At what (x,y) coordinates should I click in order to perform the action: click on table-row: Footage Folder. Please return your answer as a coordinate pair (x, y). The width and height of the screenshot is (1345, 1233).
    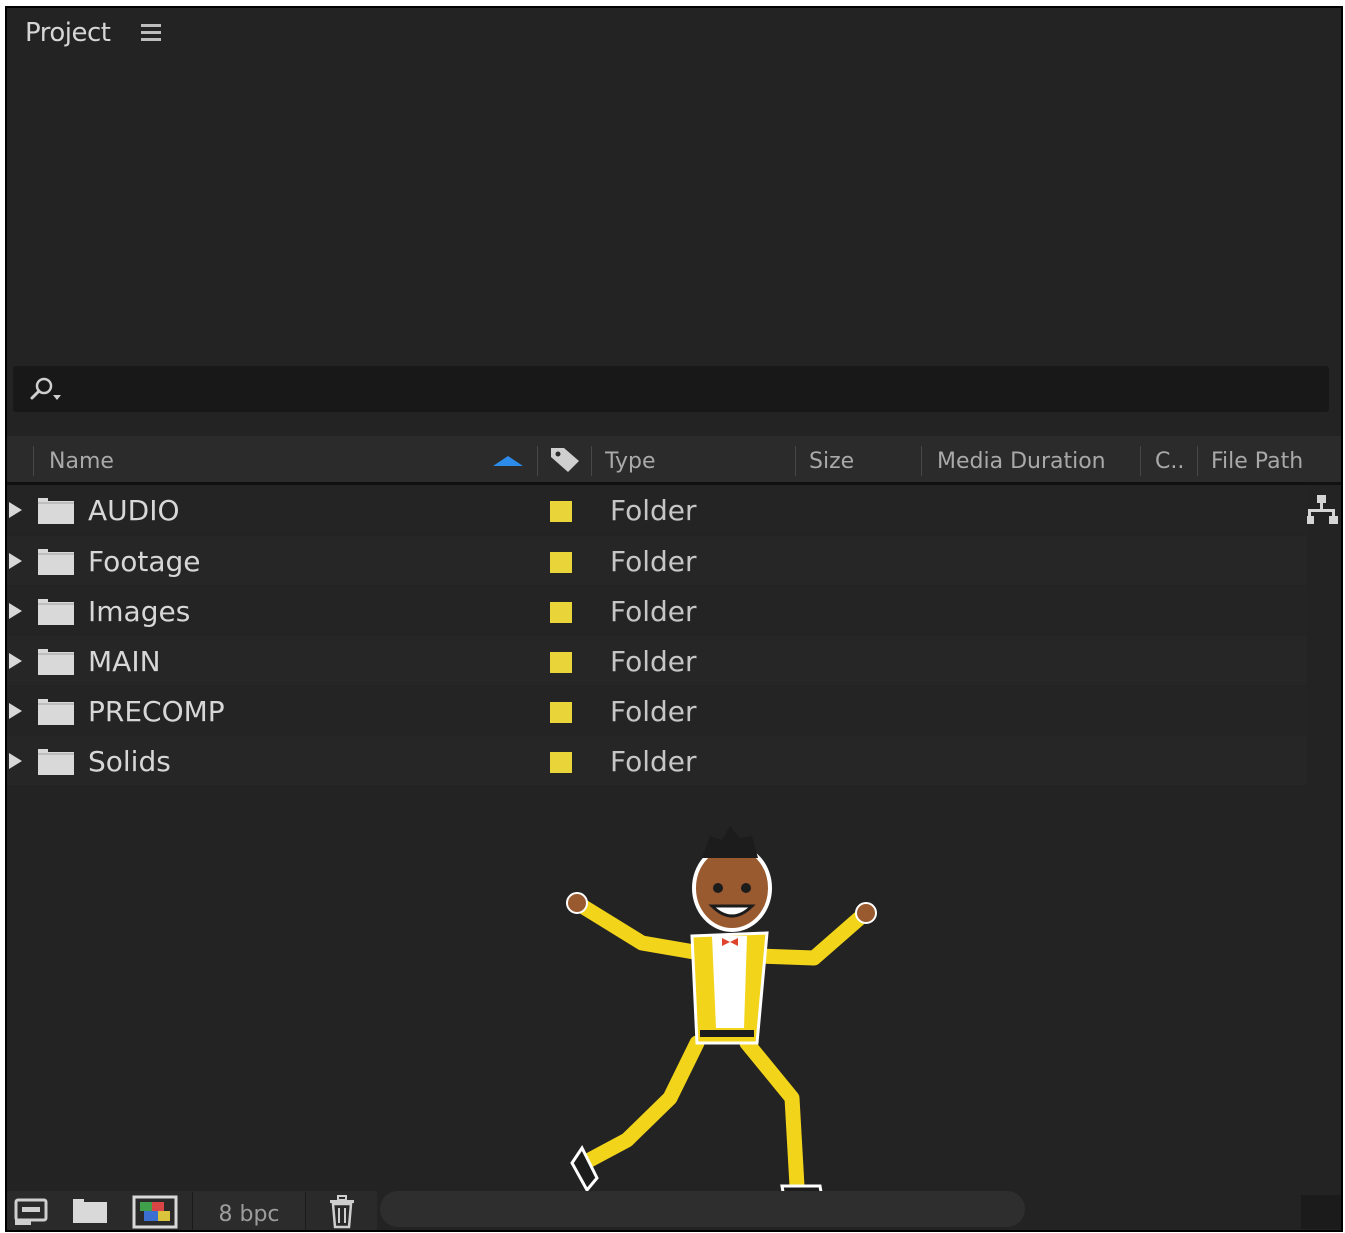
    Looking at the image, I should click on (657, 560).